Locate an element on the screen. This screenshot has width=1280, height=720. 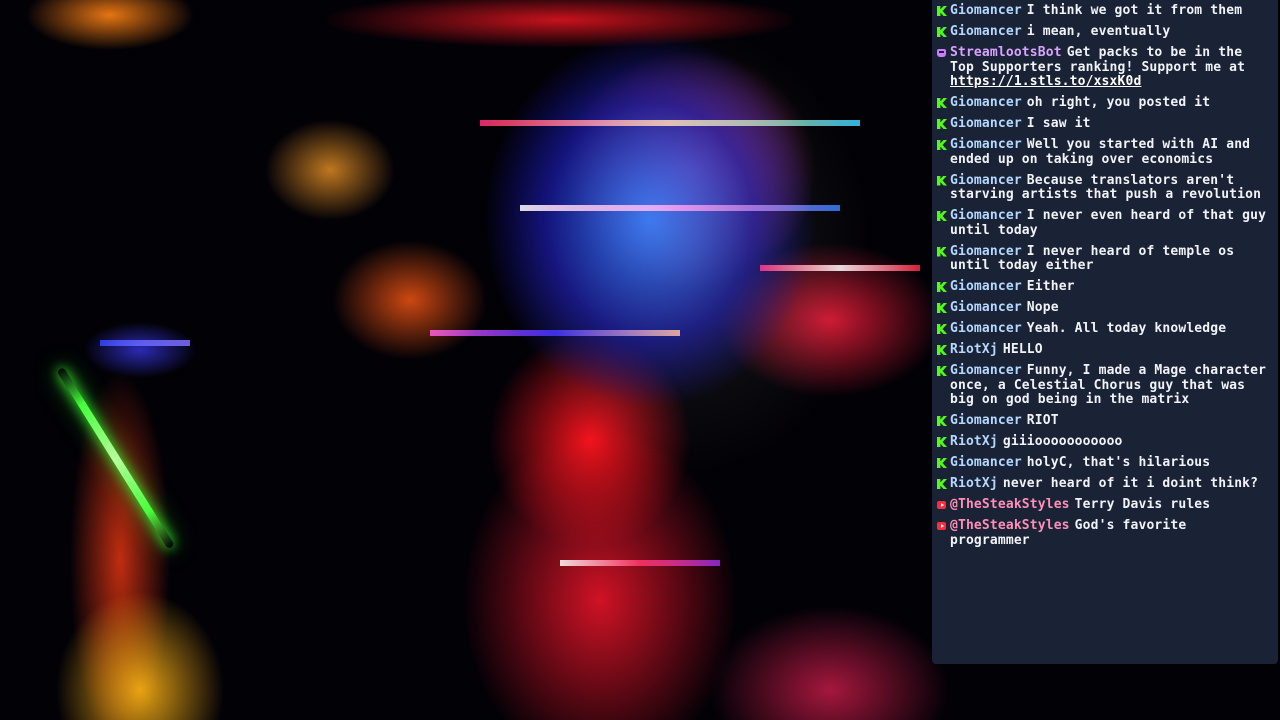
green-laser-streak is located at coordinates (115, 458).